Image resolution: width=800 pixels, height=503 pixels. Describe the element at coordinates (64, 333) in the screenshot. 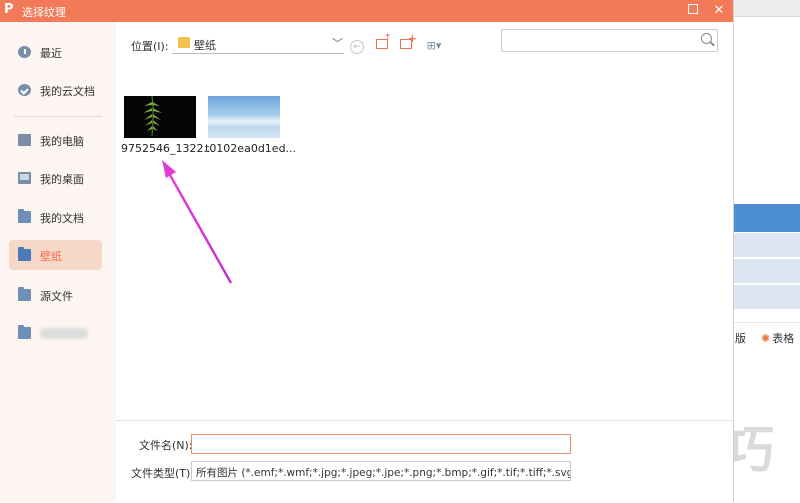

I see `blurred-label` at that location.